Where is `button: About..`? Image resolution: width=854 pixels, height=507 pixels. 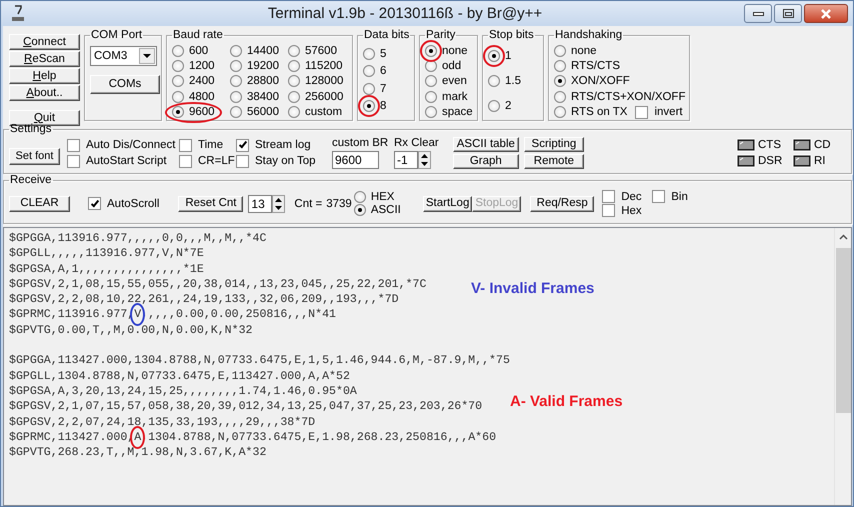
button: About.. is located at coordinates (44, 93).